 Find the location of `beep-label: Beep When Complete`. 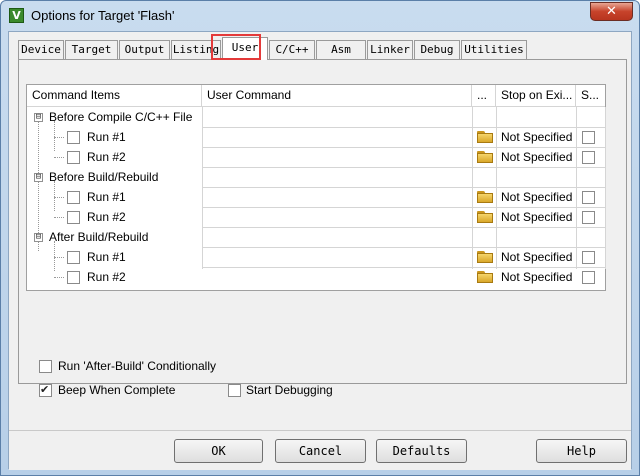

beep-label: Beep When Complete is located at coordinates (116, 390).